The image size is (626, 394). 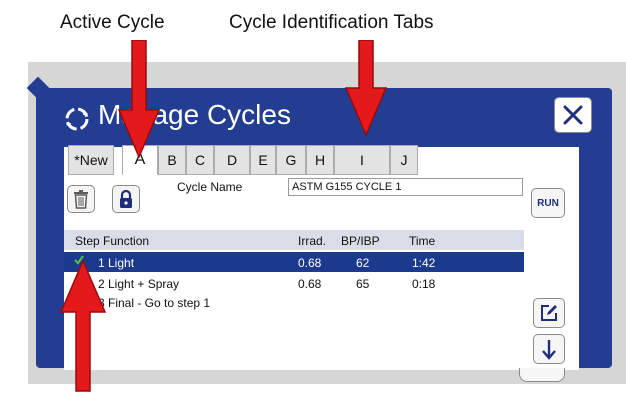 I want to click on tab-d: D, so click(x=232, y=160).